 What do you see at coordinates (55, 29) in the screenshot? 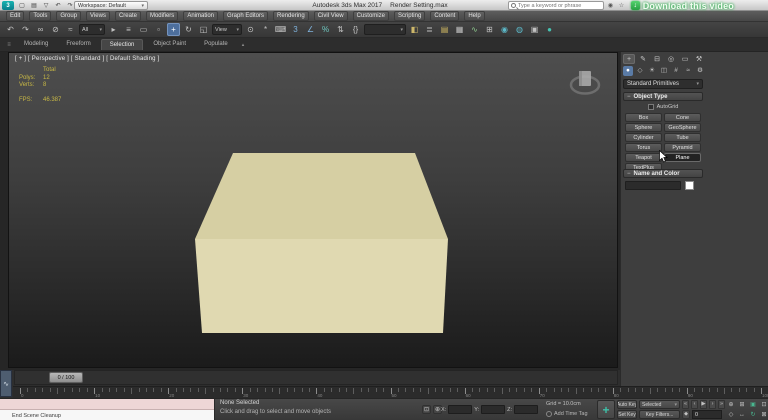
I see `unlink-selection-icon: ⊘` at bounding box center [55, 29].